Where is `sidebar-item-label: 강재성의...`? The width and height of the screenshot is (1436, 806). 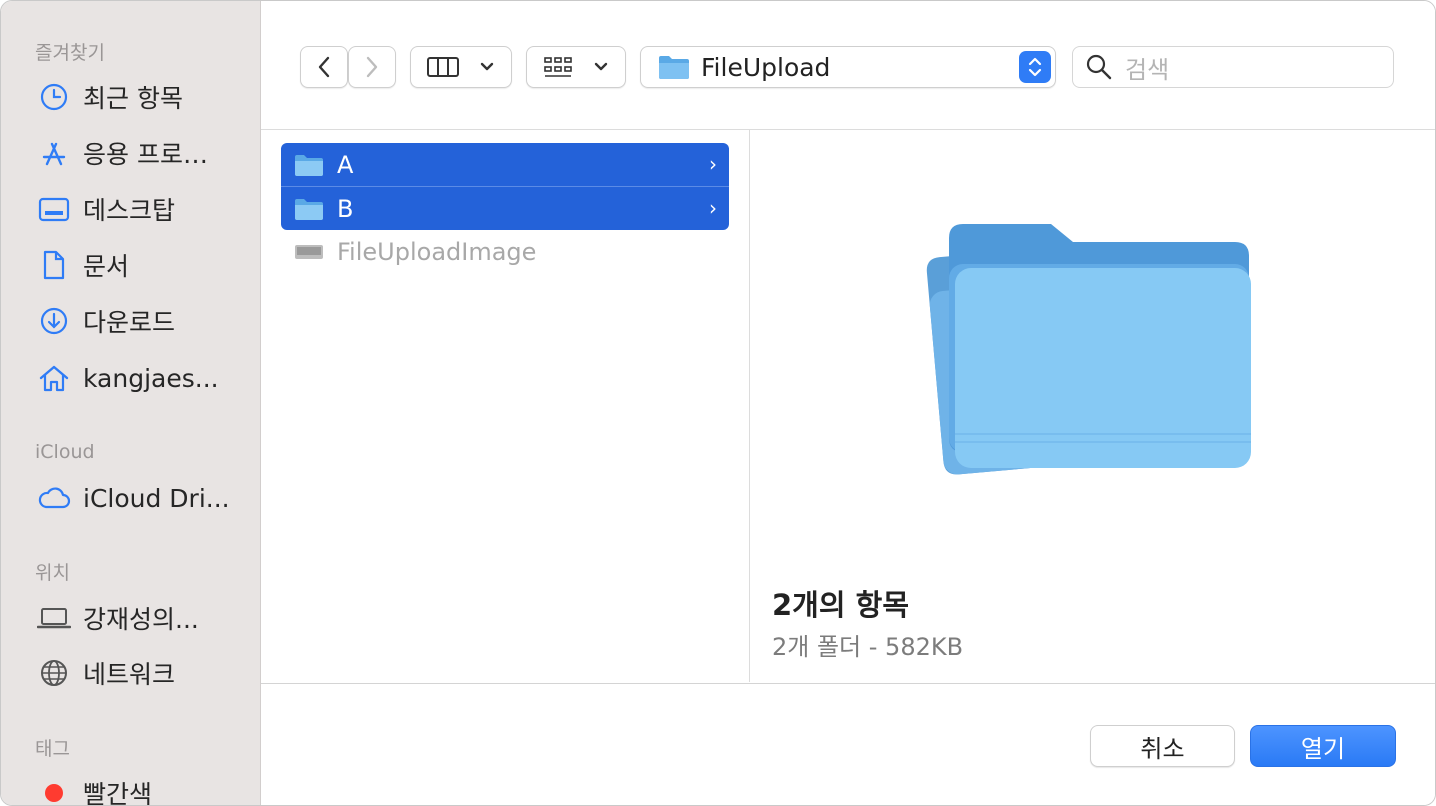
sidebar-item-label: 강재성의... is located at coordinates (141, 619).